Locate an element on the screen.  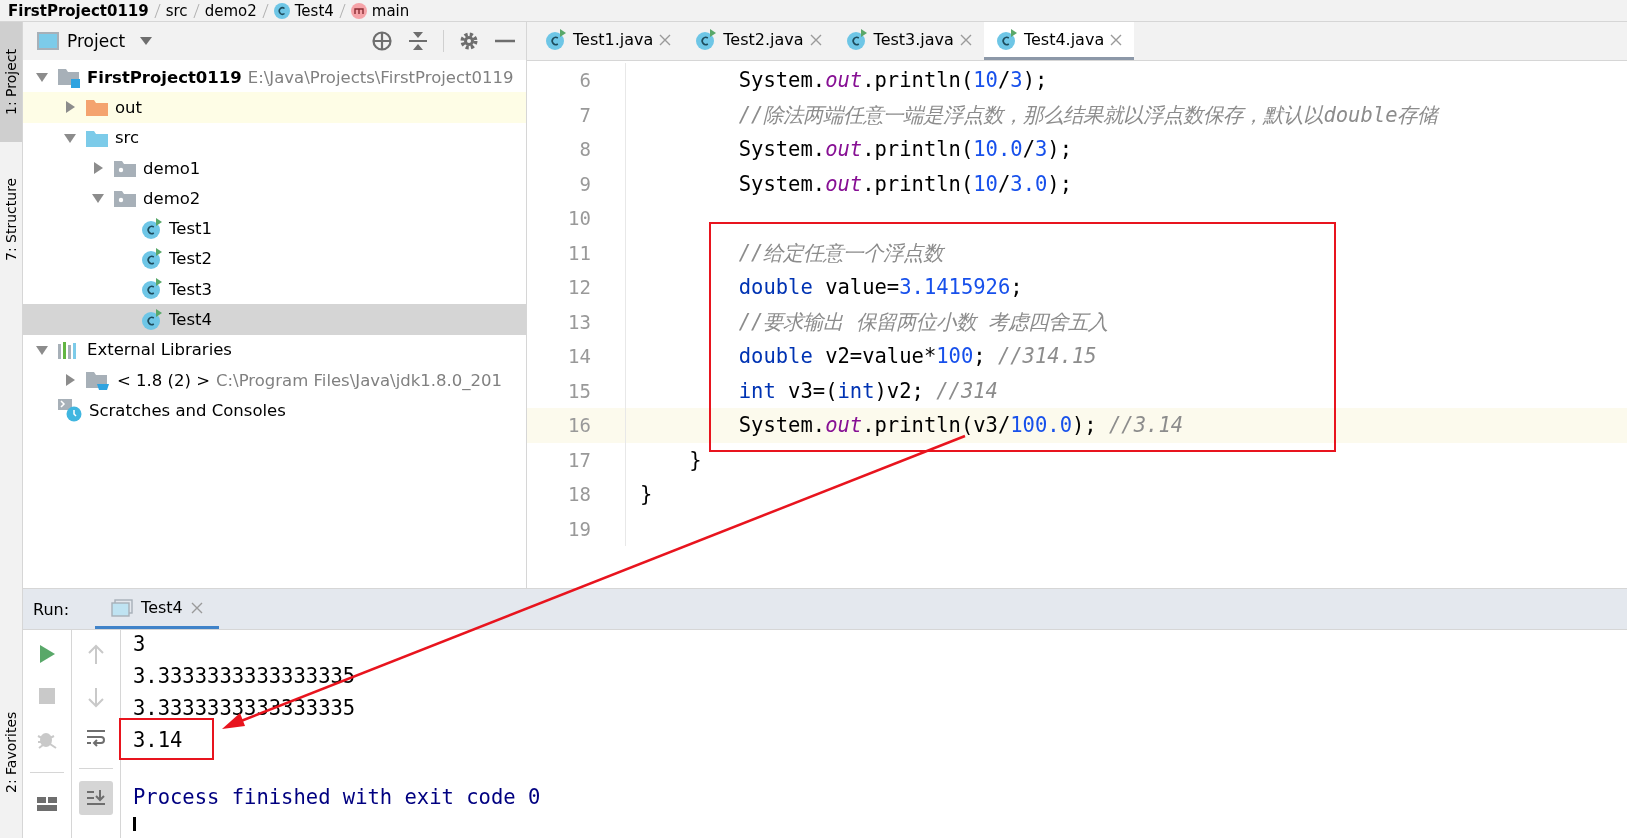
code-text: double v2=value*100; //314.15 is located at coordinates (917, 356).